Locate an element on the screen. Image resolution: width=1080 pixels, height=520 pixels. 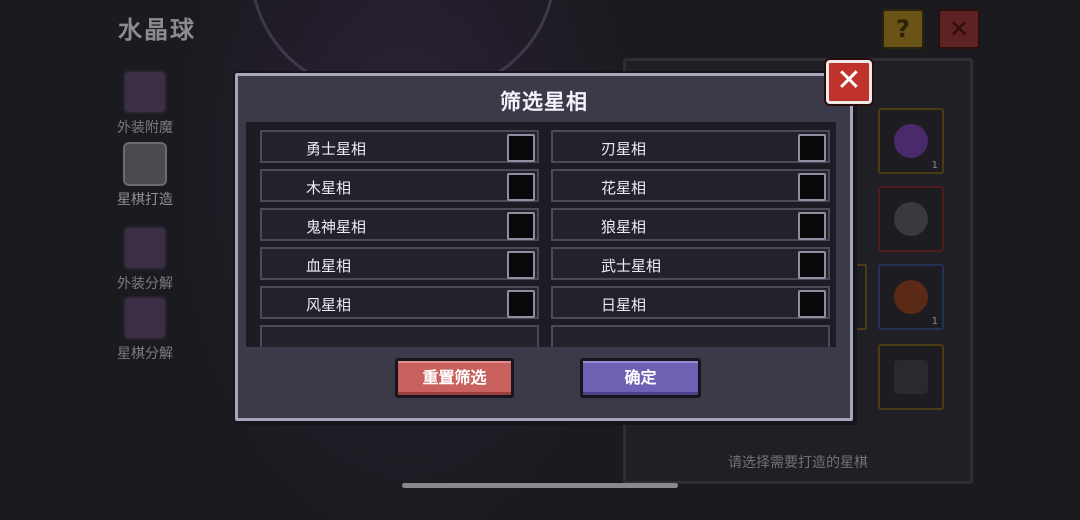
filter-option-label: 风星相 is located at coordinates (329, 305).